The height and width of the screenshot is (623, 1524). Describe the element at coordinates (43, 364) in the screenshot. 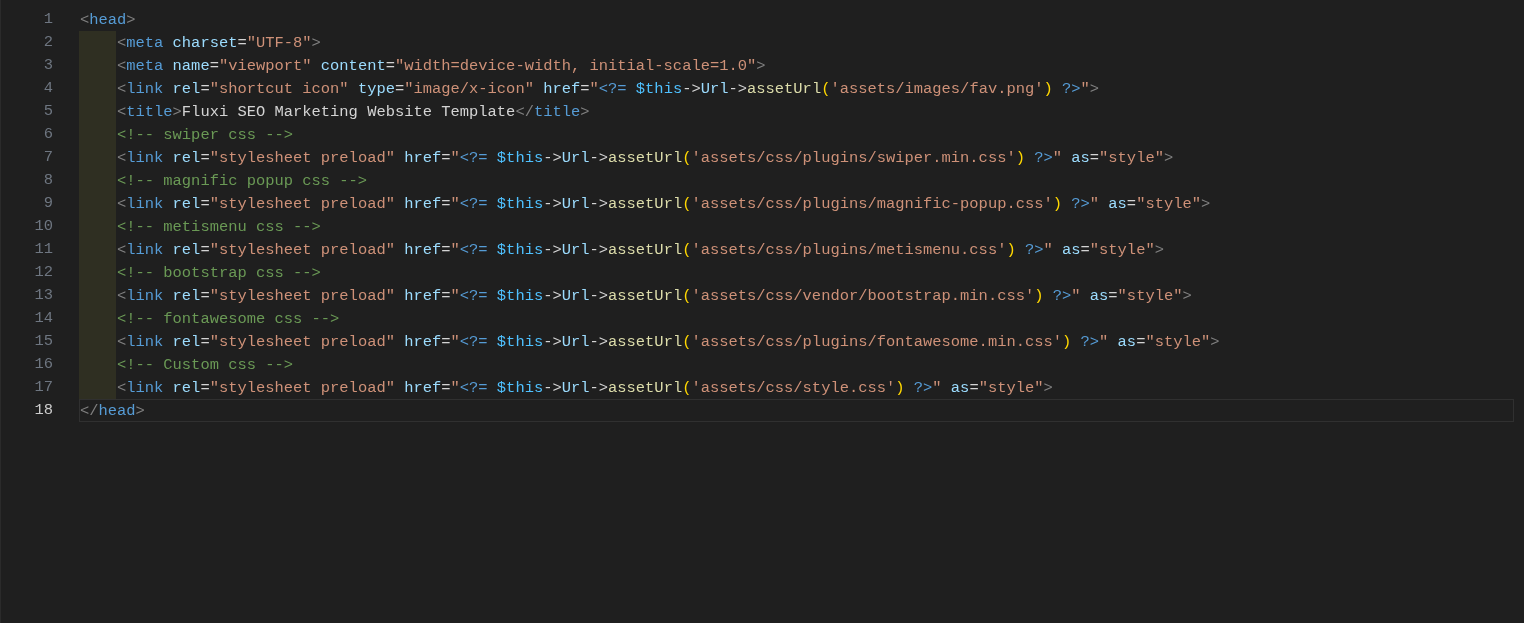

I see `line-number: 16` at that location.